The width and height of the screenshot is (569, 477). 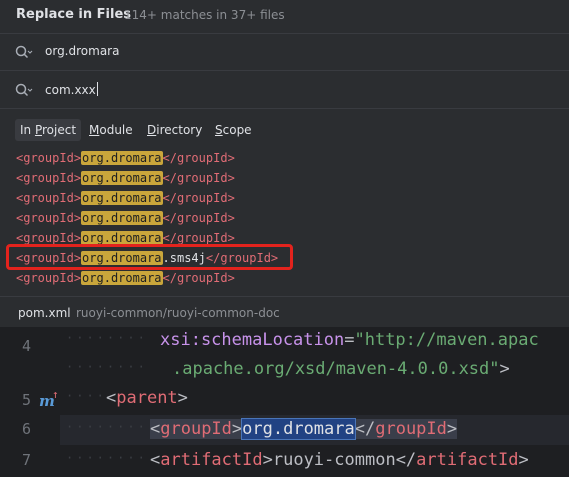 What do you see at coordinates (27, 400) in the screenshot?
I see `line-number: 5` at bounding box center [27, 400].